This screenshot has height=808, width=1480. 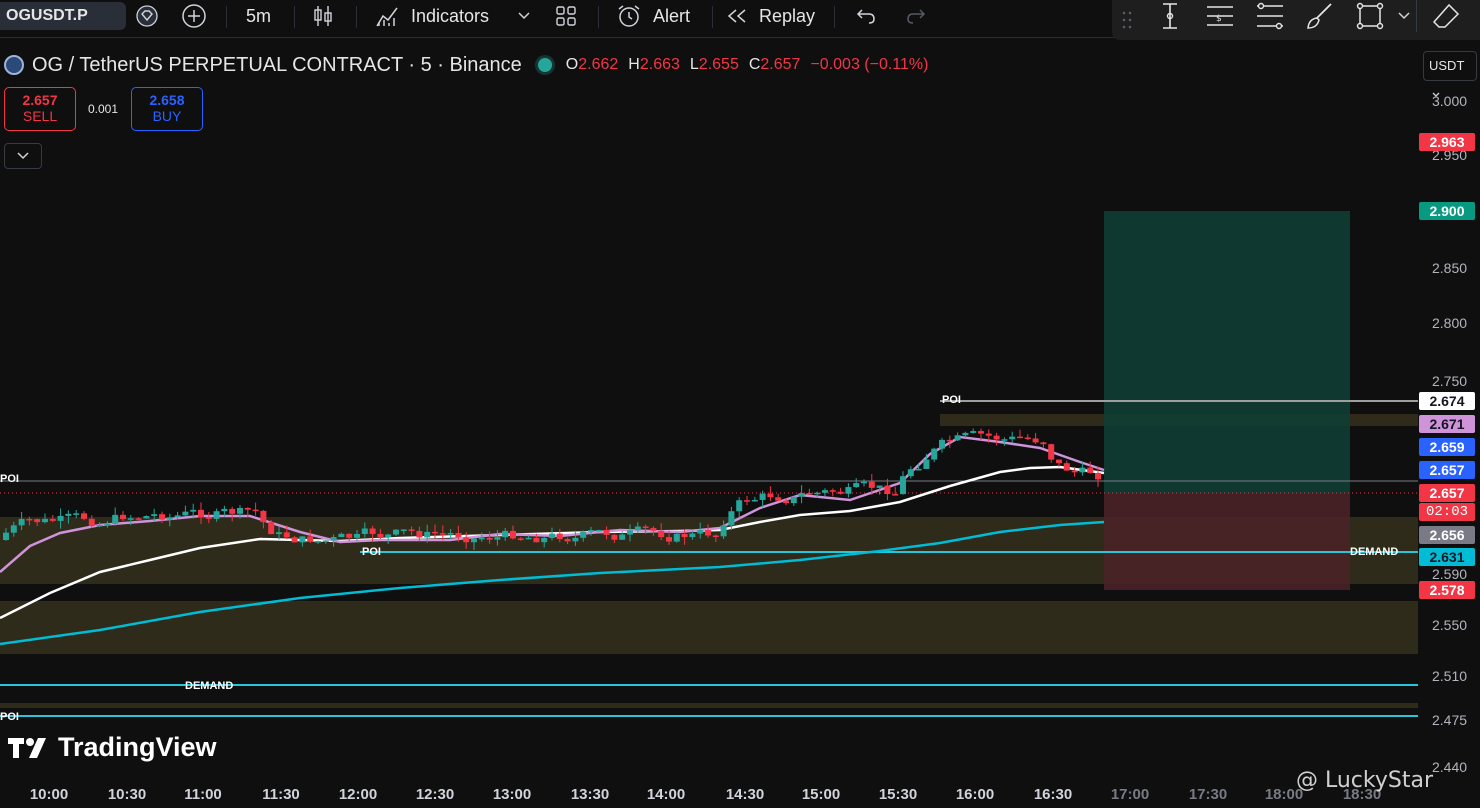 What do you see at coordinates (780, 64) in the screenshot?
I see `close-value: 2.657` at bounding box center [780, 64].